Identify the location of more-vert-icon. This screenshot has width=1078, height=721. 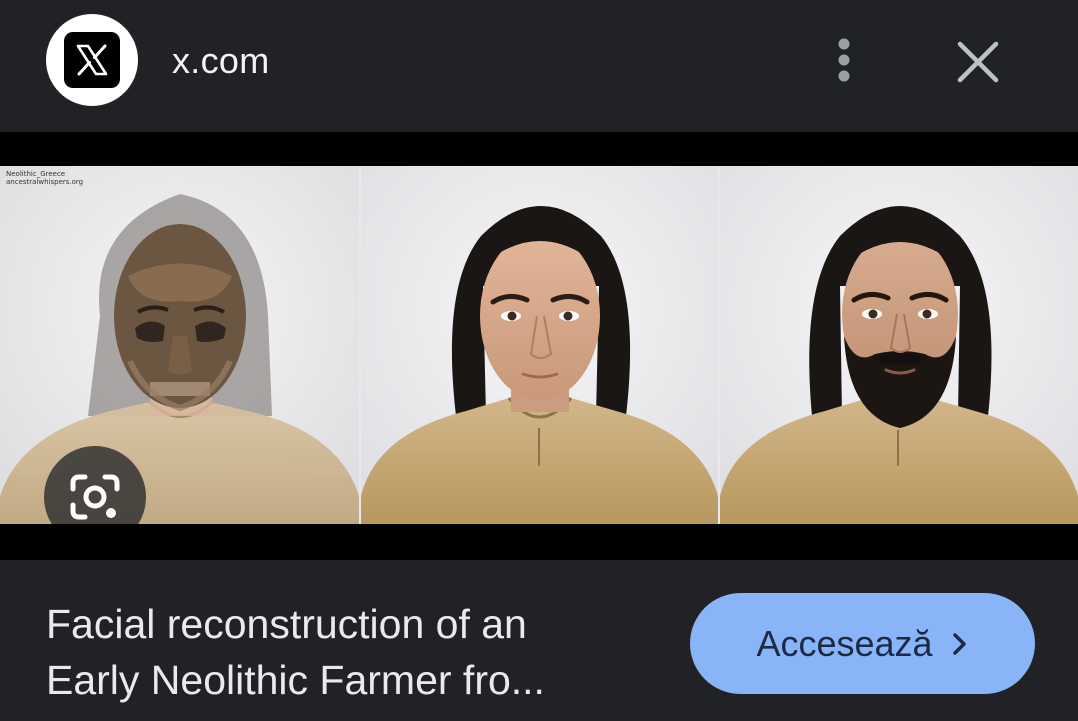
(844, 60).